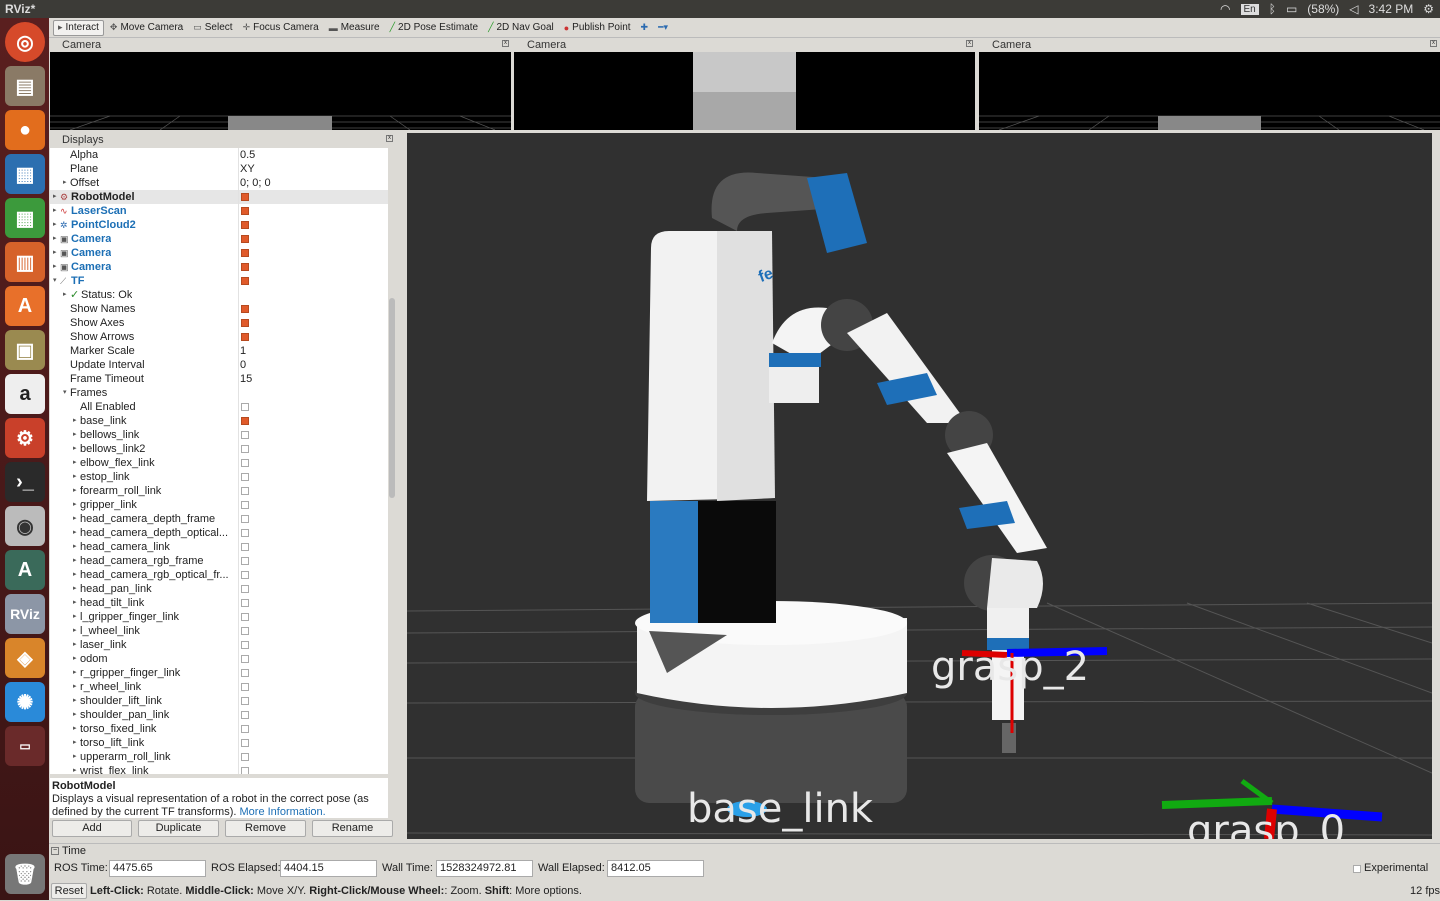 This screenshot has height=901, width=1440. What do you see at coordinates (219, 379) in the screenshot?
I see `tf-prop-frame-timeout: Frame Timeout 15` at bounding box center [219, 379].